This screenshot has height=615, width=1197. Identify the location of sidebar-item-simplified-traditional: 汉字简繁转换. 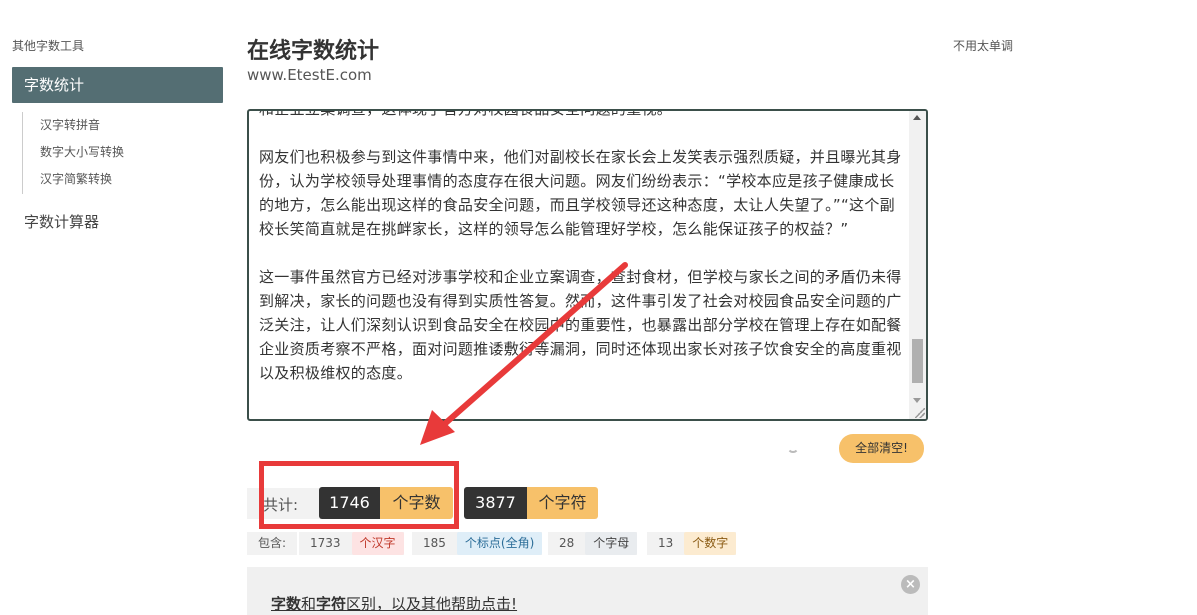
(82, 179).